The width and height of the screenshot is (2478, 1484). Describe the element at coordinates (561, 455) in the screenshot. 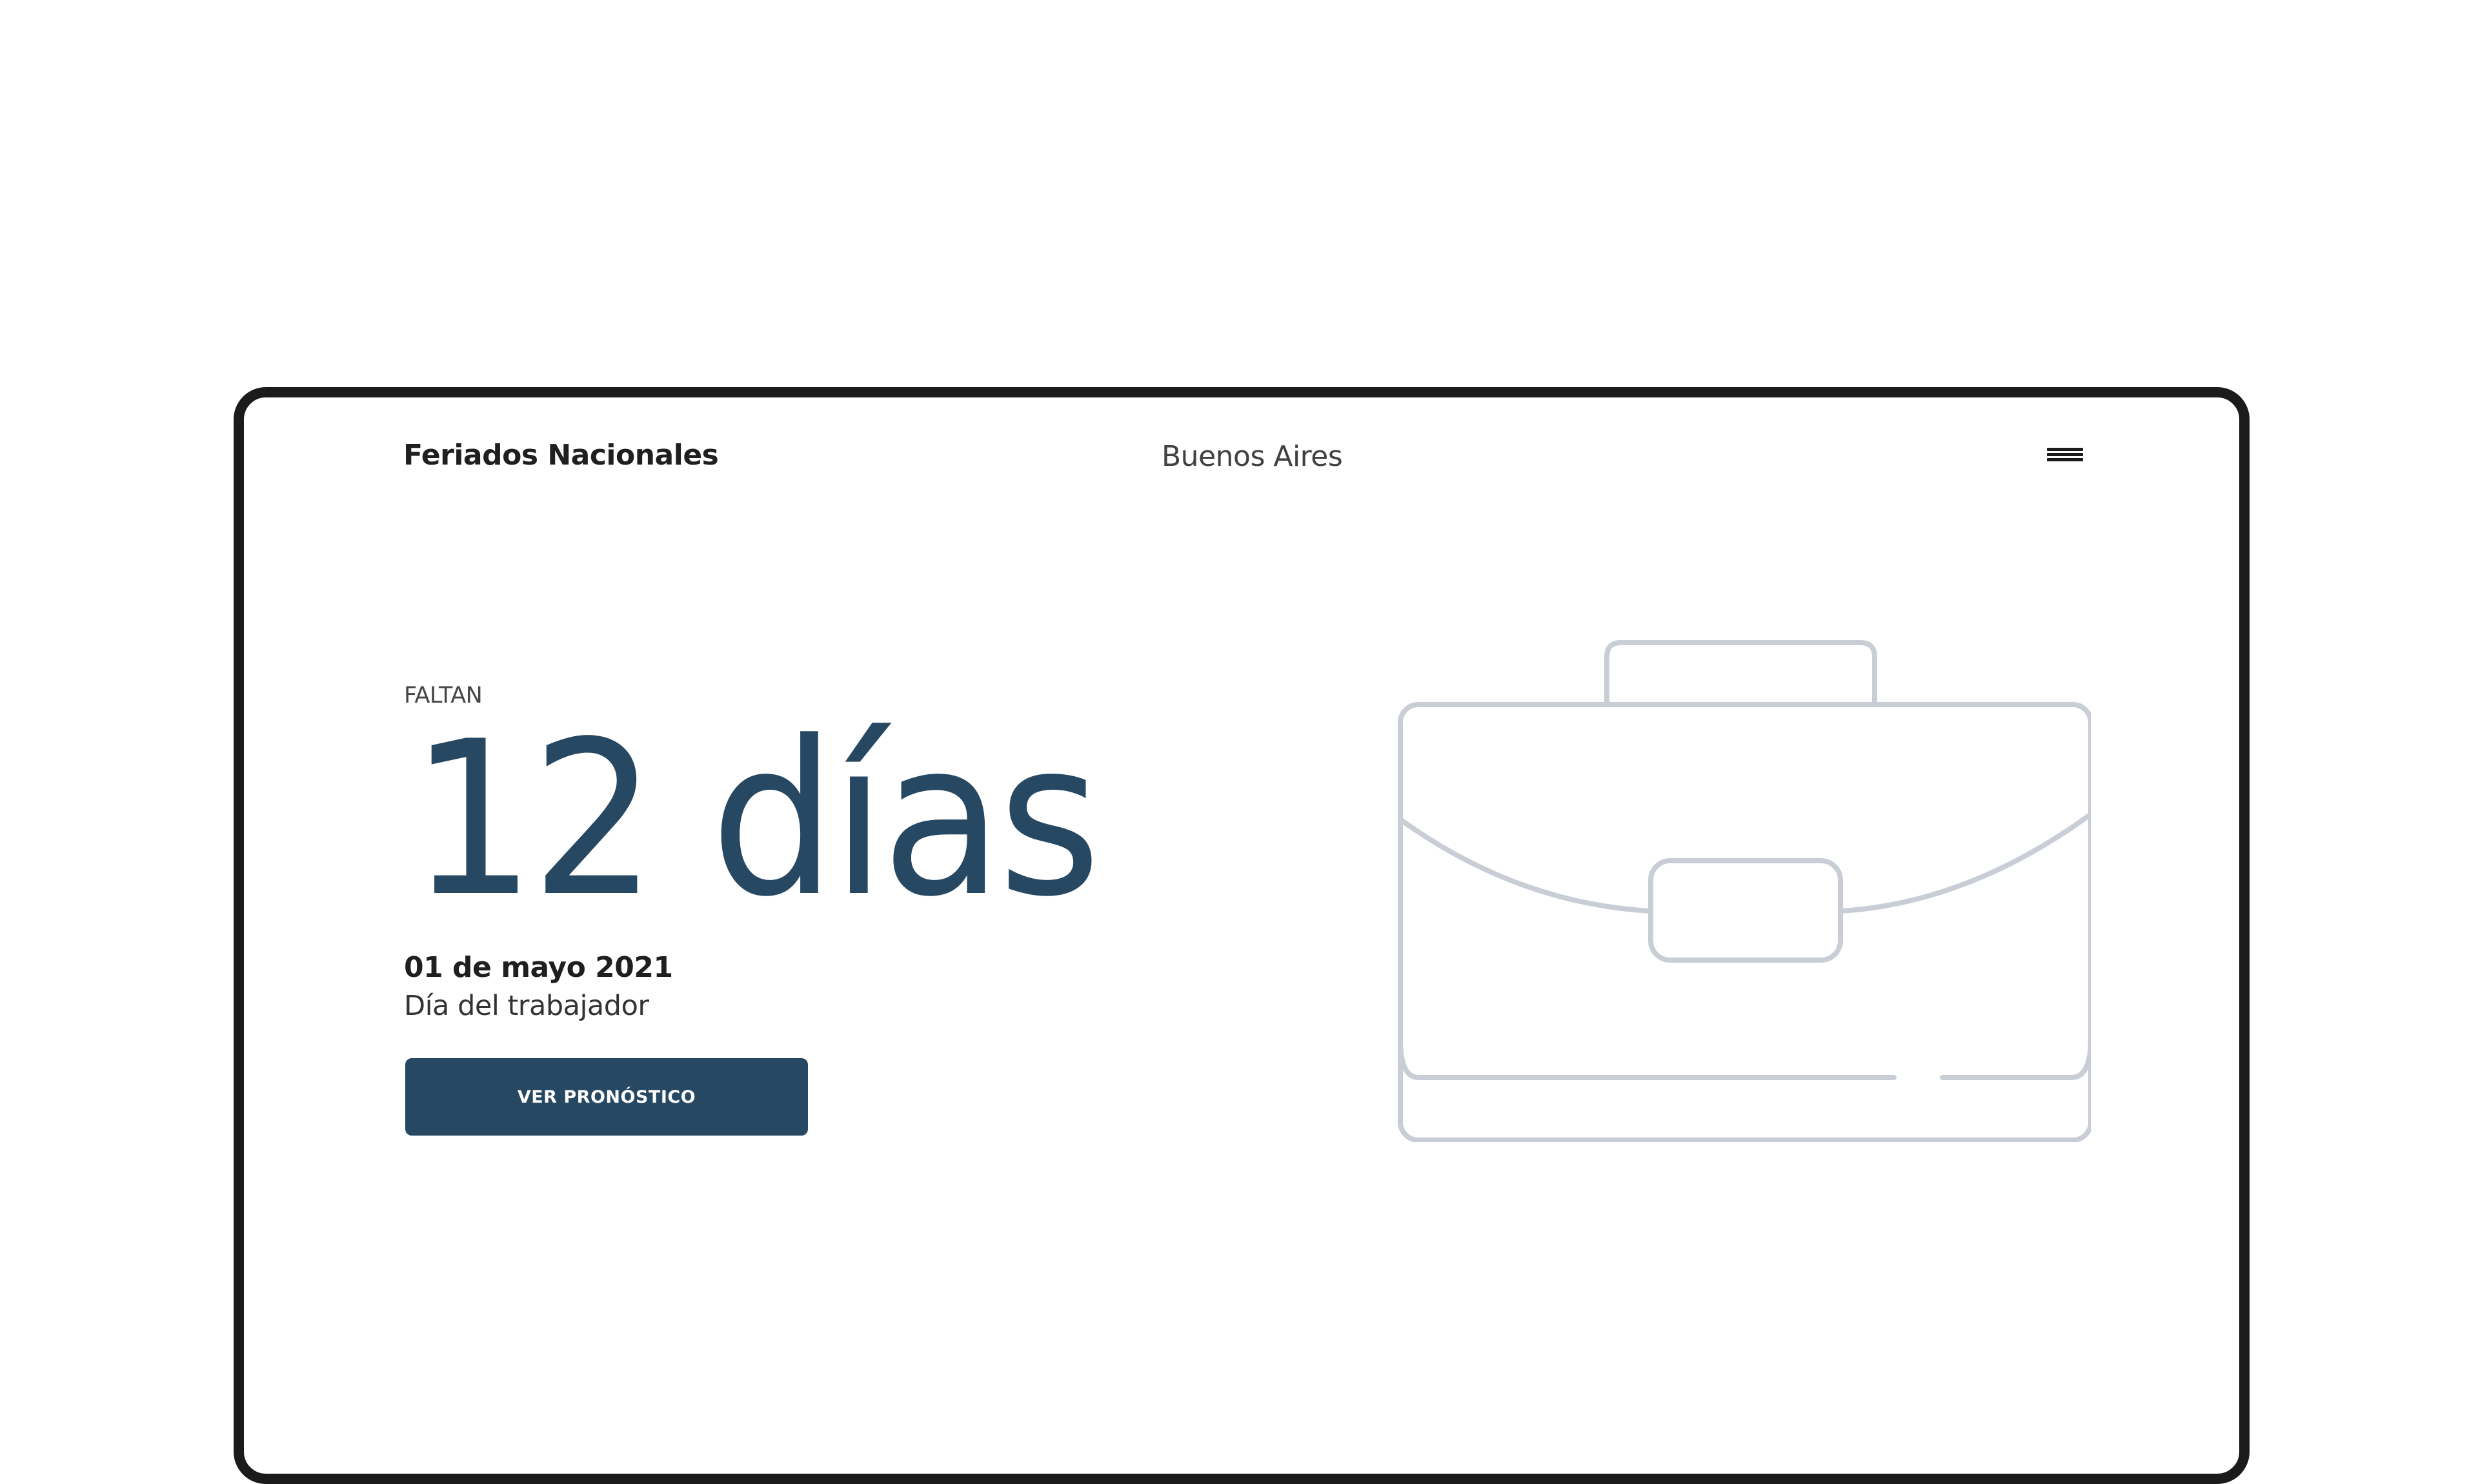

I see `site-title: Feriados Nacionales` at that location.